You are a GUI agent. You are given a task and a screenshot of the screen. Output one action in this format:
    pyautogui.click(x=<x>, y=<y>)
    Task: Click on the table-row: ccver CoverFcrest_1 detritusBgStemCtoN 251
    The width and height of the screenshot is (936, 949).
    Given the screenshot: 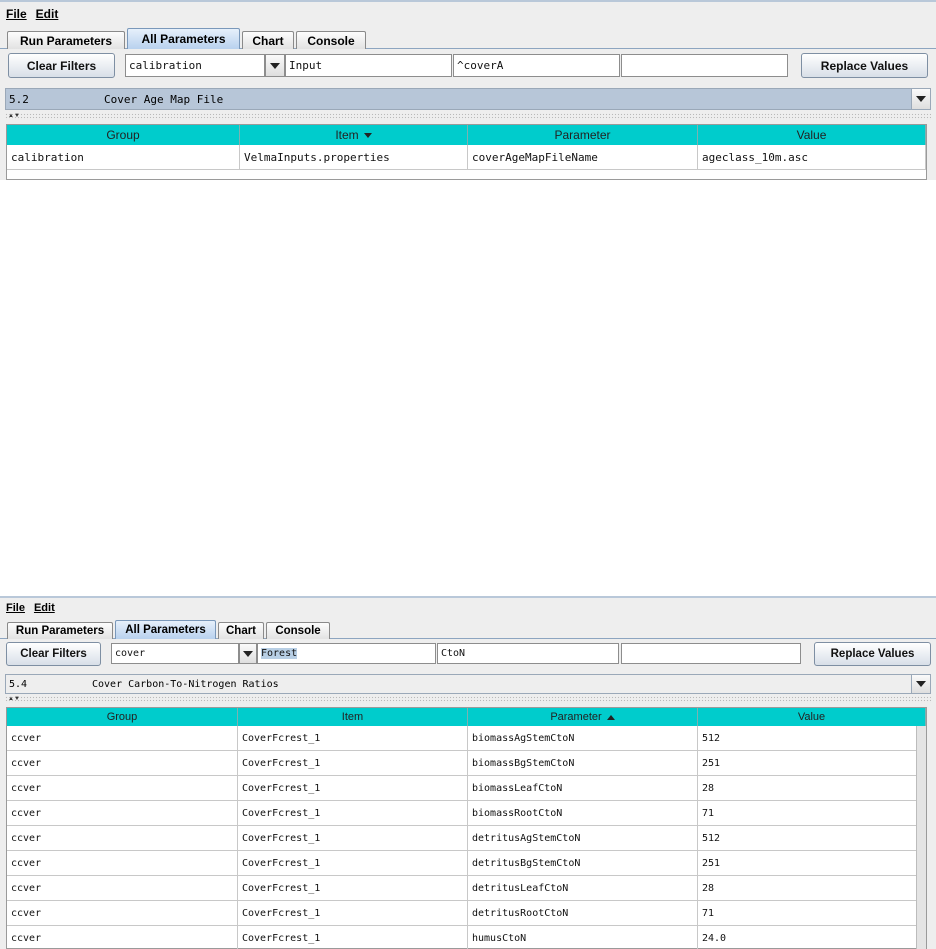 What is the action you would take?
    pyautogui.click(x=466, y=863)
    